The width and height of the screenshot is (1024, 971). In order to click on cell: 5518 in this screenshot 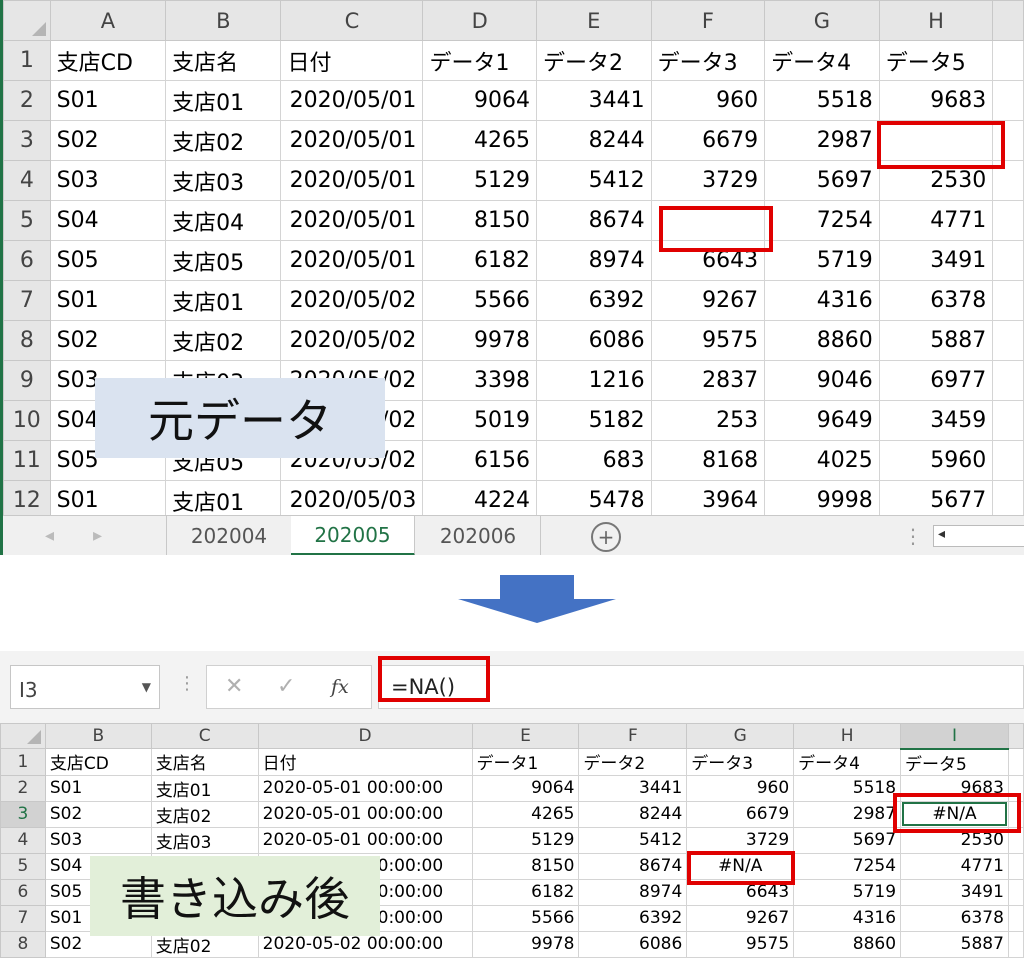, I will do `click(847, 788)`.